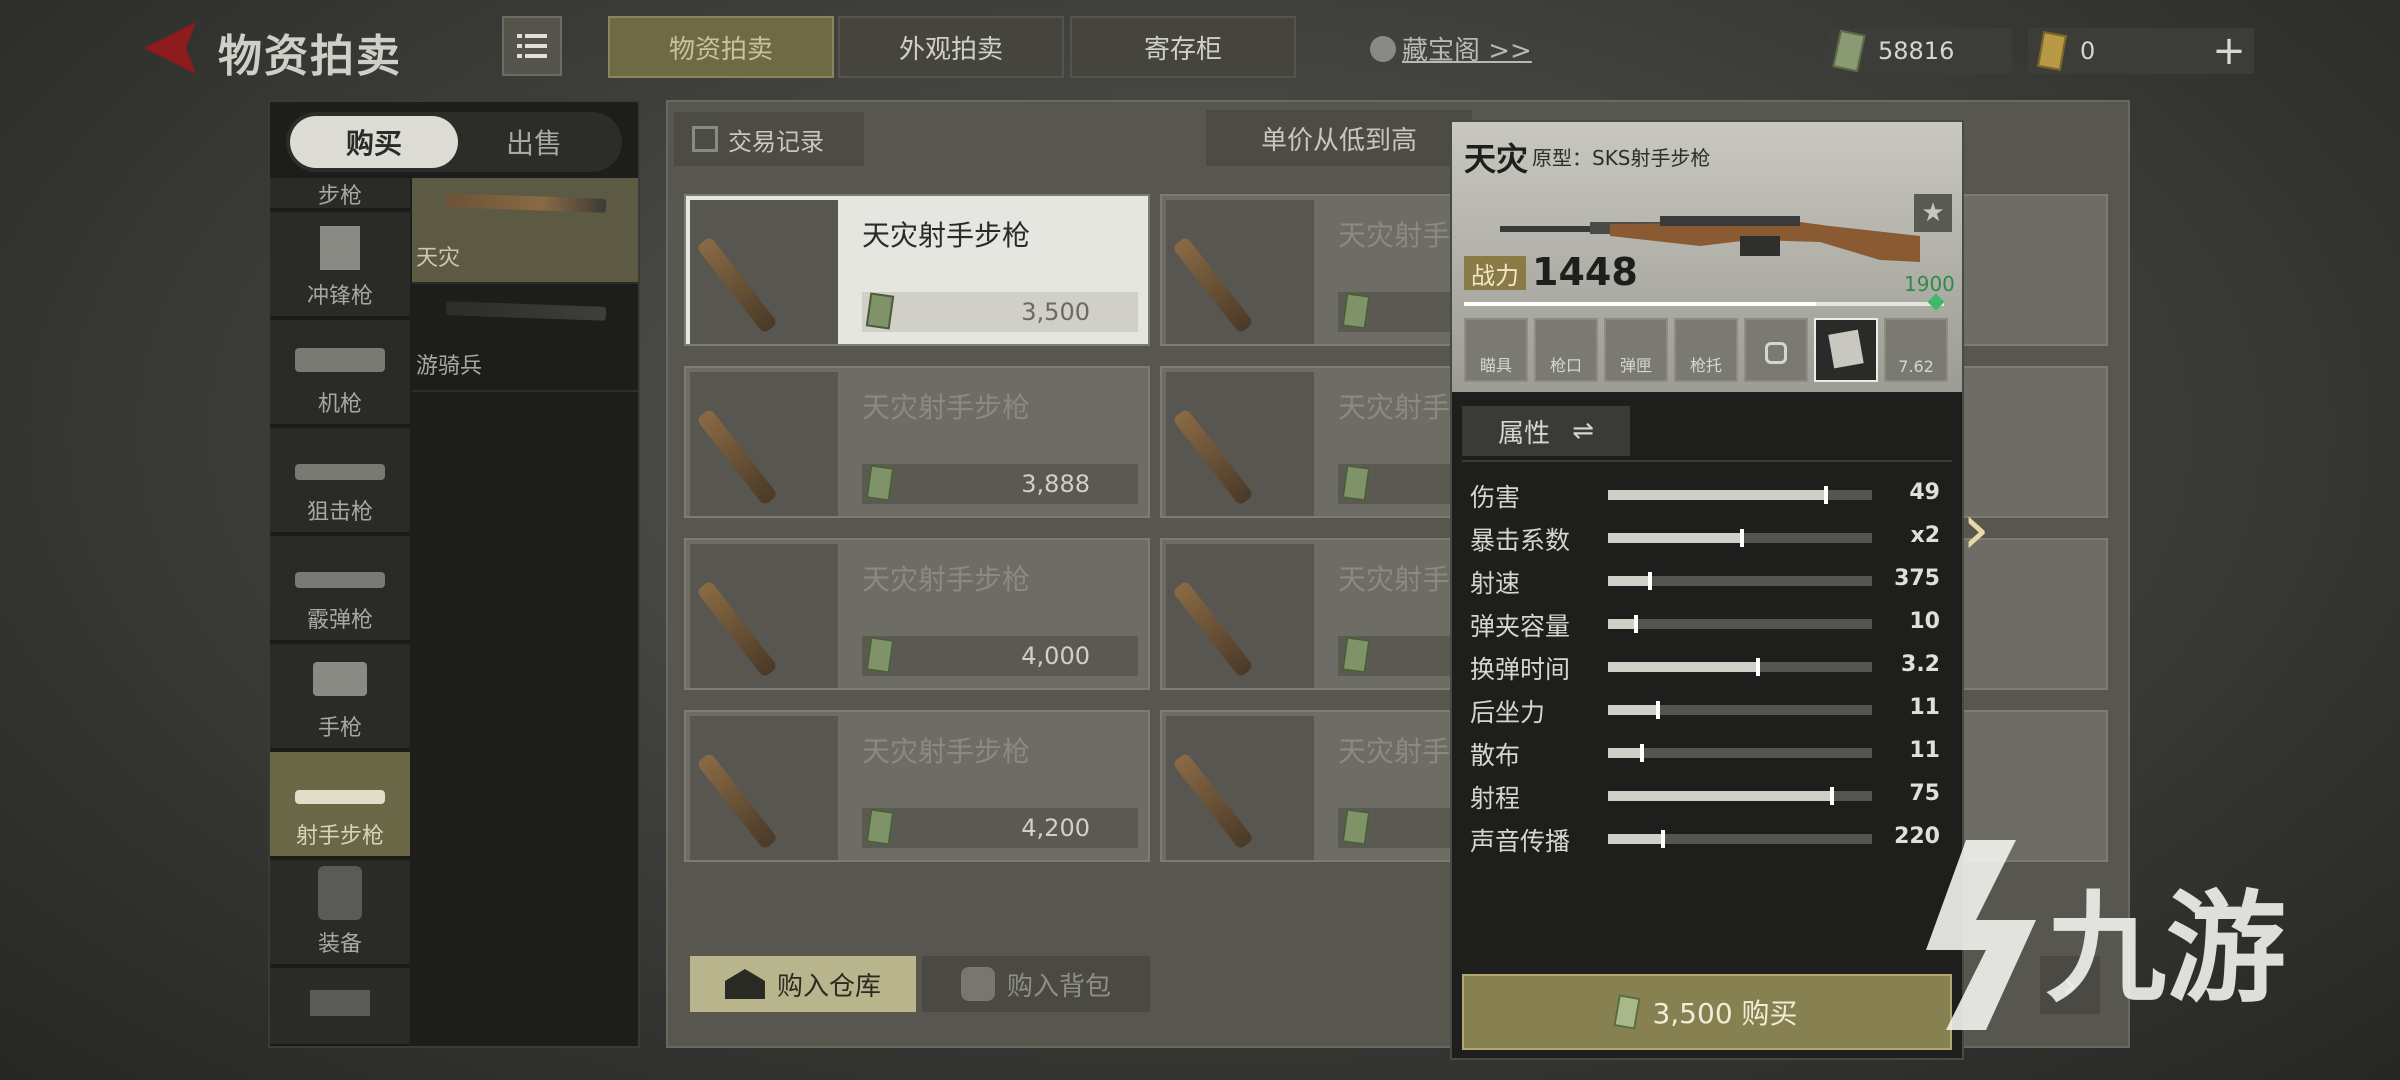 The image size is (2400, 1080). Describe the element at coordinates (1740, 624) in the screenshot. I see `stat-bar-track` at that location.